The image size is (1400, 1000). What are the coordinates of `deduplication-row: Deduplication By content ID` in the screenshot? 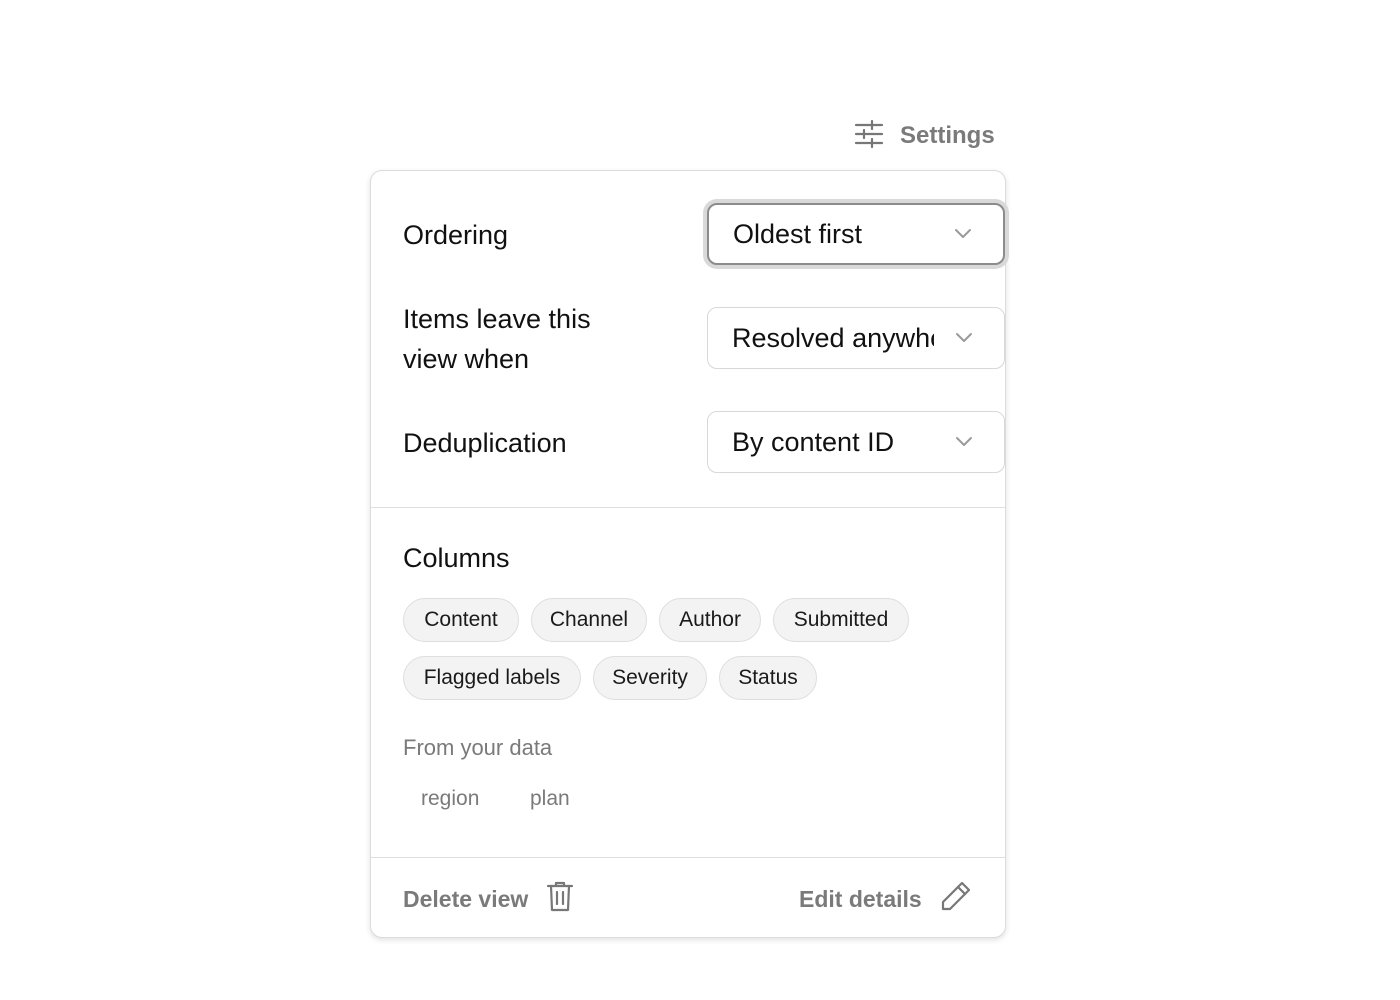 It's located at (704, 443).